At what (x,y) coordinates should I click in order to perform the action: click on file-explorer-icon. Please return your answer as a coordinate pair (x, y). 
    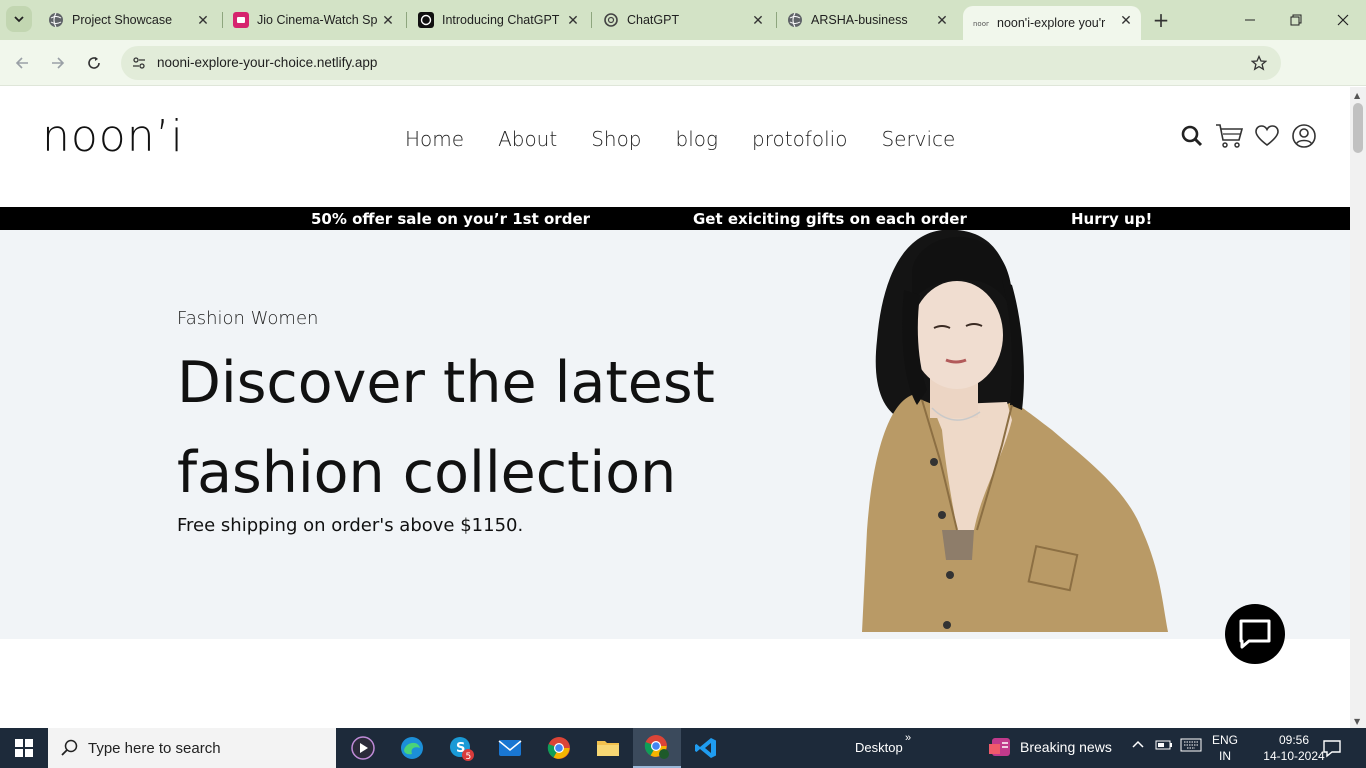
    Looking at the image, I should click on (608, 748).